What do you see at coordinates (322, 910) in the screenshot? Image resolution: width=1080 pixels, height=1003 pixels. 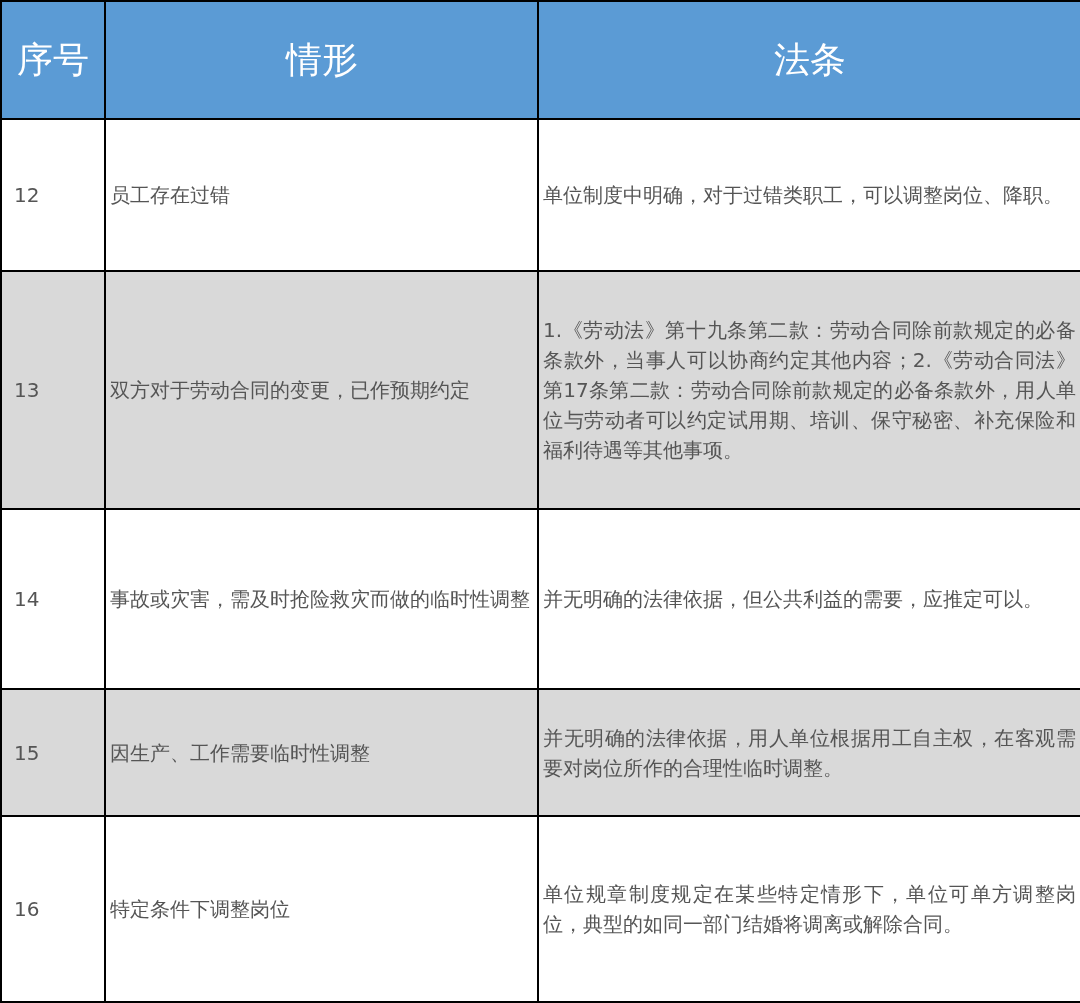 I see `table-cell: 特定条件下调整岗位` at bounding box center [322, 910].